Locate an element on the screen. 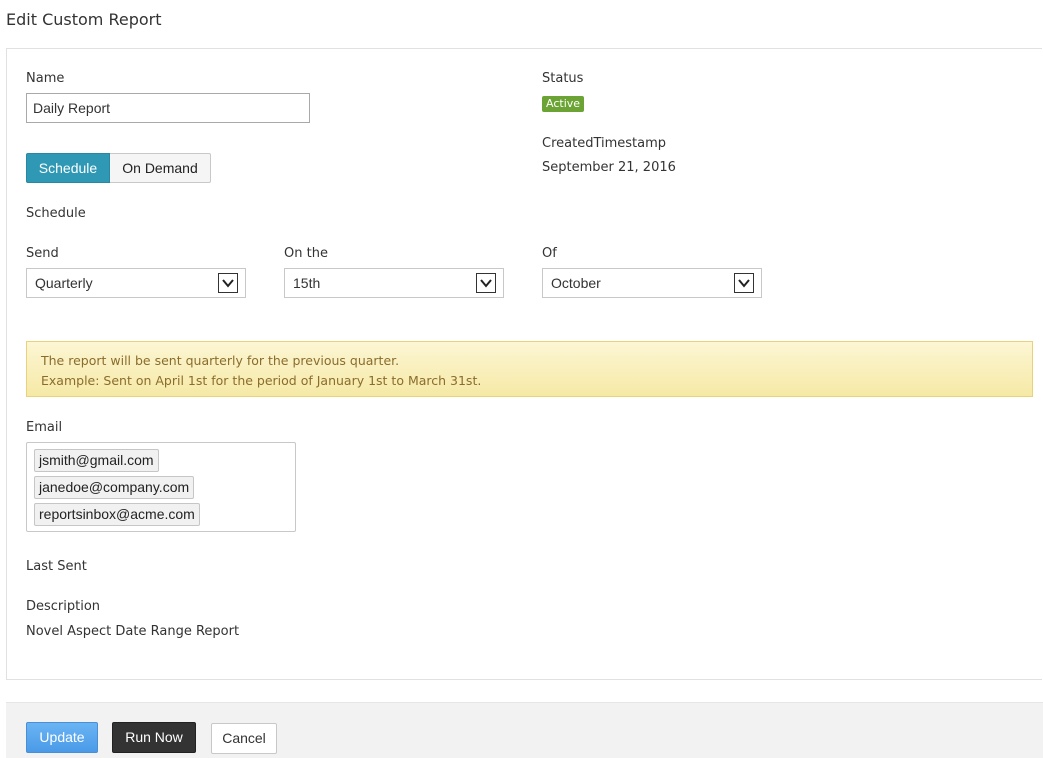  schedule-section-label: Schedule is located at coordinates (56, 213).